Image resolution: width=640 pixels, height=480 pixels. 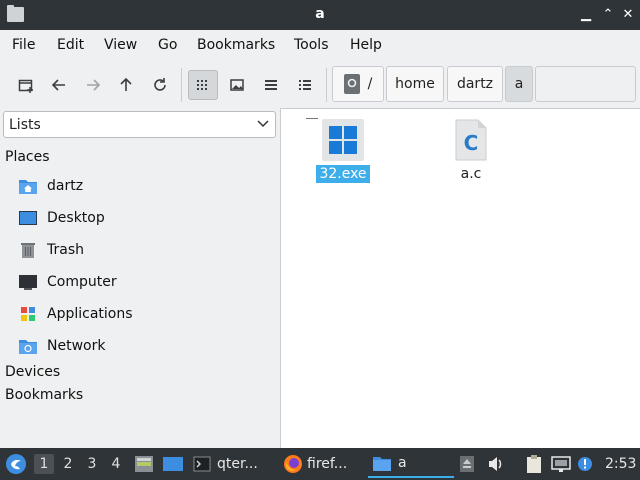 What do you see at coordinates (76, 218) in the screenshot?
I see `sidebar-item-label: Desktop` at bounding box center [76, 218].